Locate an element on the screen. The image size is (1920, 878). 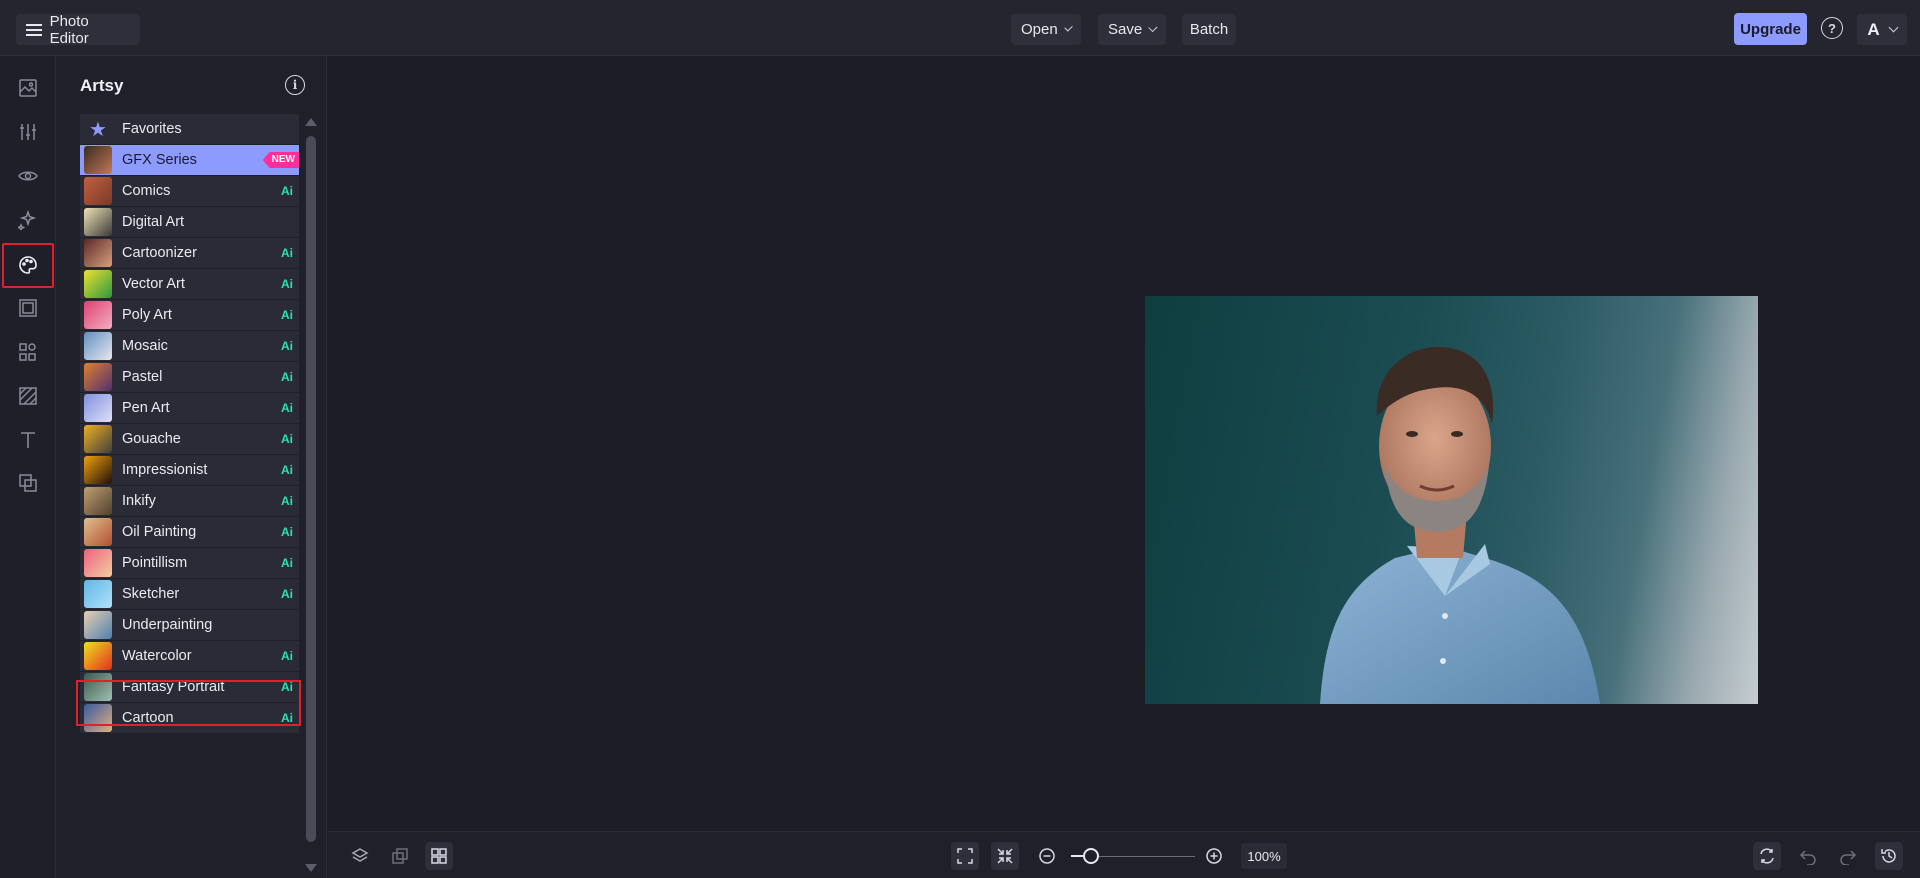
list-item-label: Comics is located at coordinates (146, 191).